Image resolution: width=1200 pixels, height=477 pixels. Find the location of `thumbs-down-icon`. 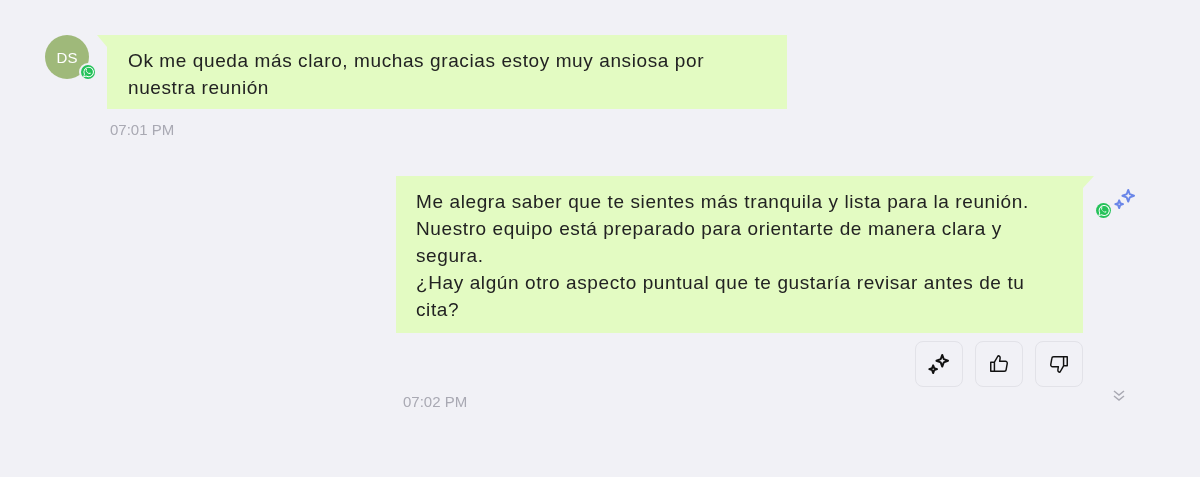

thumbs-down-icon is located at coordinates (1059, 364).